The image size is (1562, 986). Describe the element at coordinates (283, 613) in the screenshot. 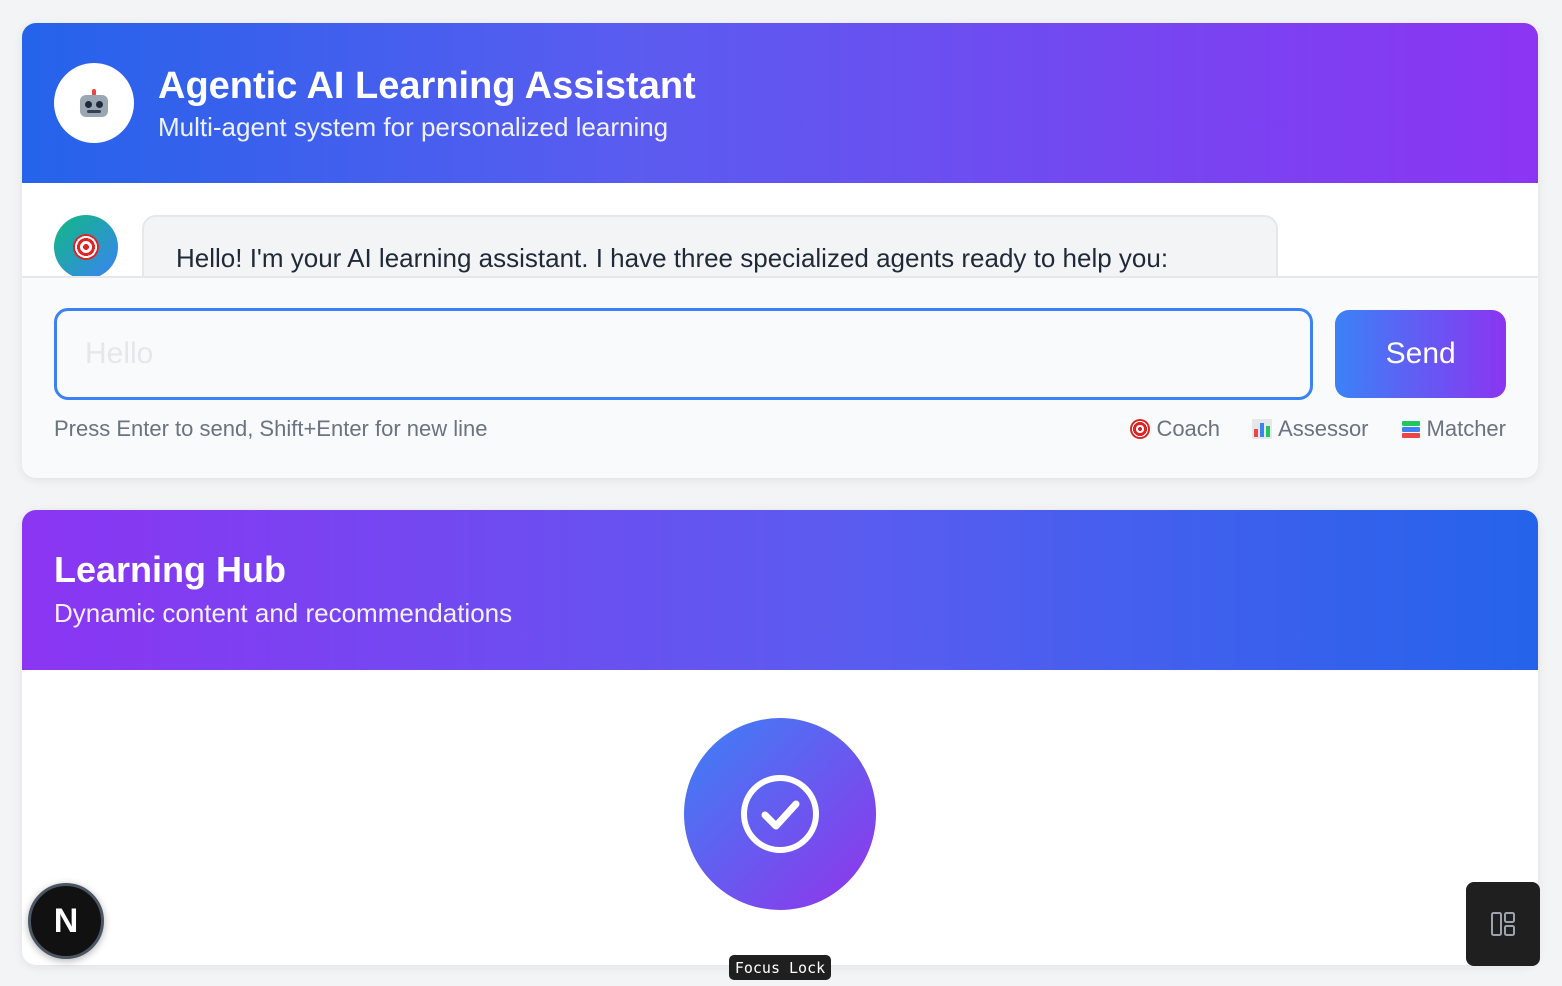

I see `hub-subtitle: Dynamic content and recommendations` at that location.